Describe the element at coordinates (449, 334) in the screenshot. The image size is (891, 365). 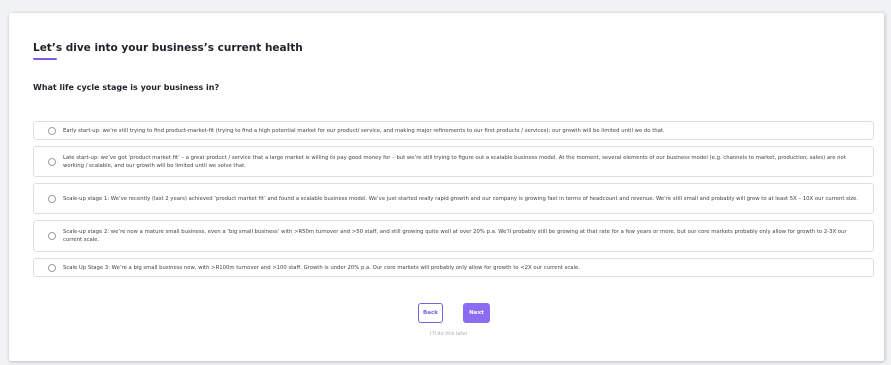
I see `skip-link: I’ll do this later` at that location.